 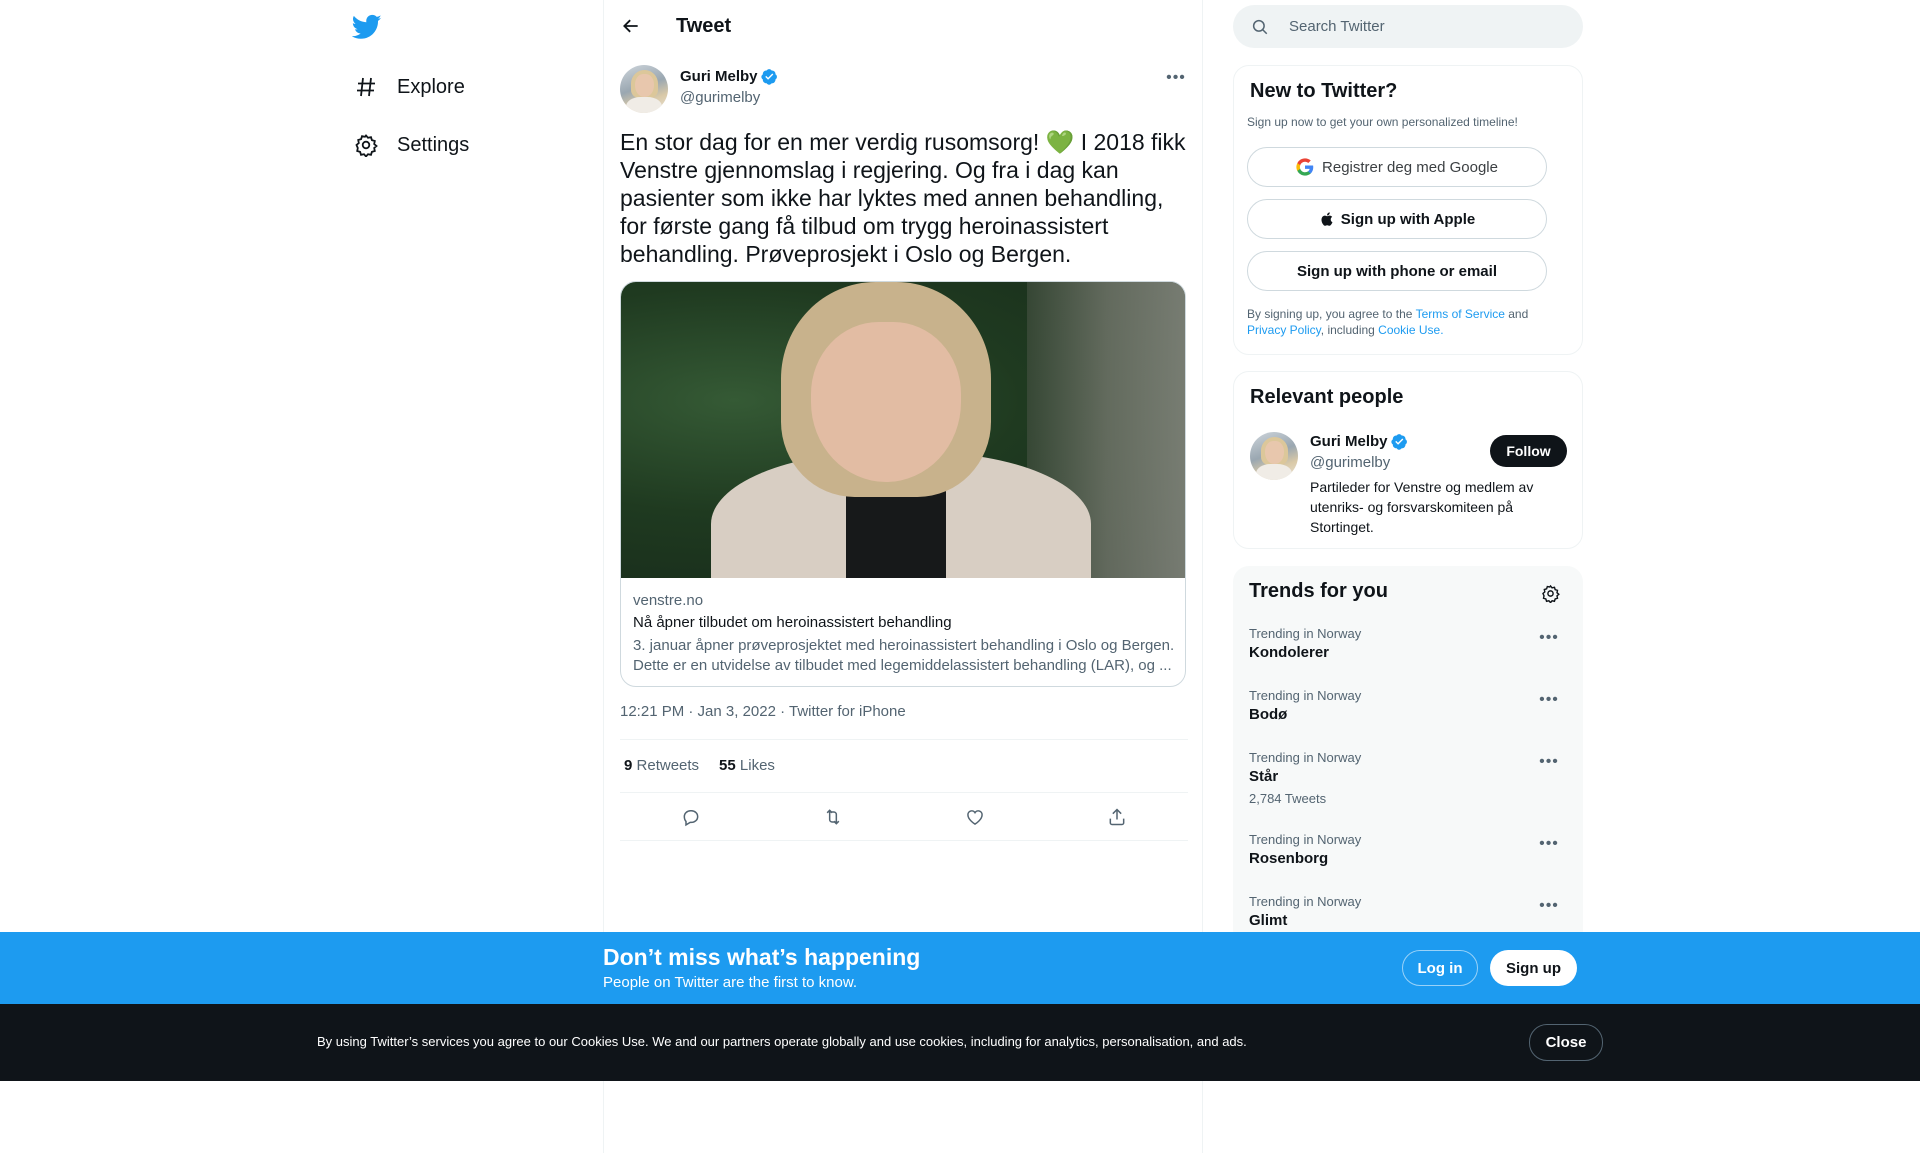 I want to click on tweet-actions, so click(x=904, y=817).